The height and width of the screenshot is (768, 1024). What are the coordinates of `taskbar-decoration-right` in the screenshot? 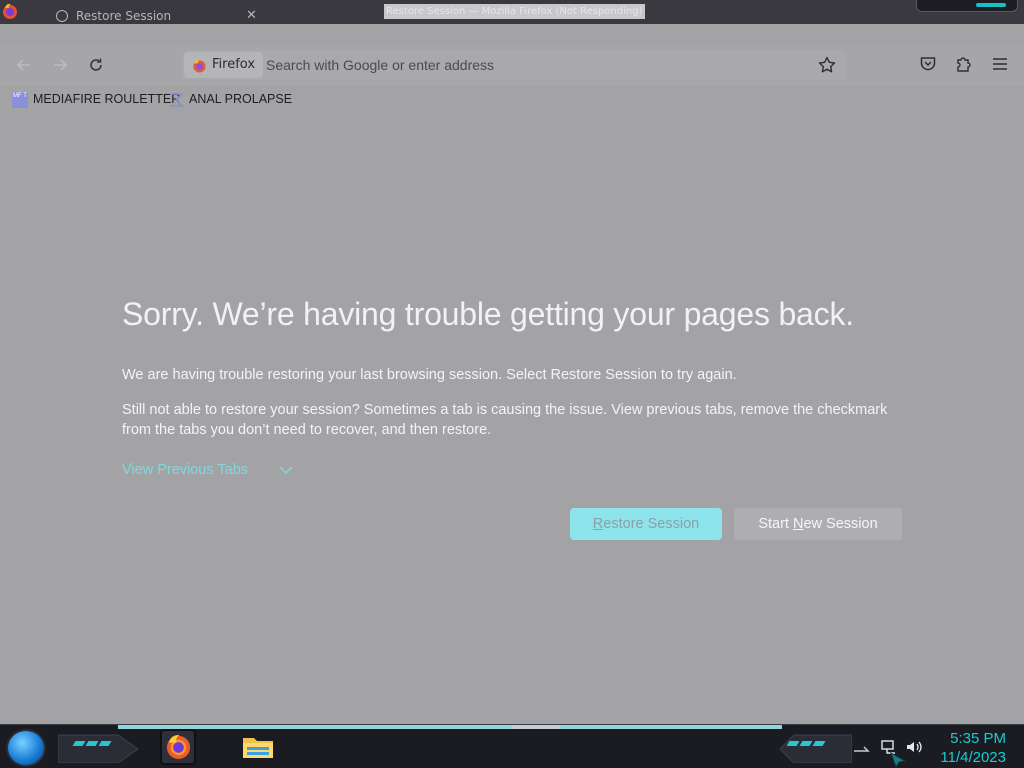 It's located at (816, 748).